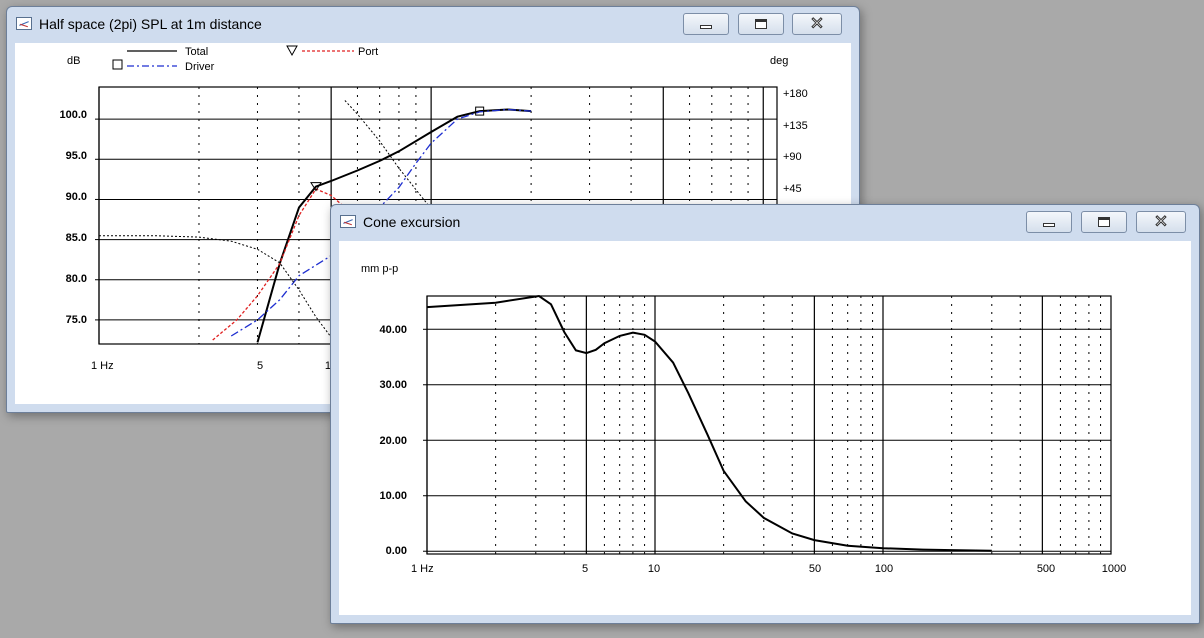 The height and width of the screenshot is (638, 1204). What do you see at coordinates (412, 222) in the screenshot?
I see `cone-window-title: Cone excursion` at bounding box center [412, 222].